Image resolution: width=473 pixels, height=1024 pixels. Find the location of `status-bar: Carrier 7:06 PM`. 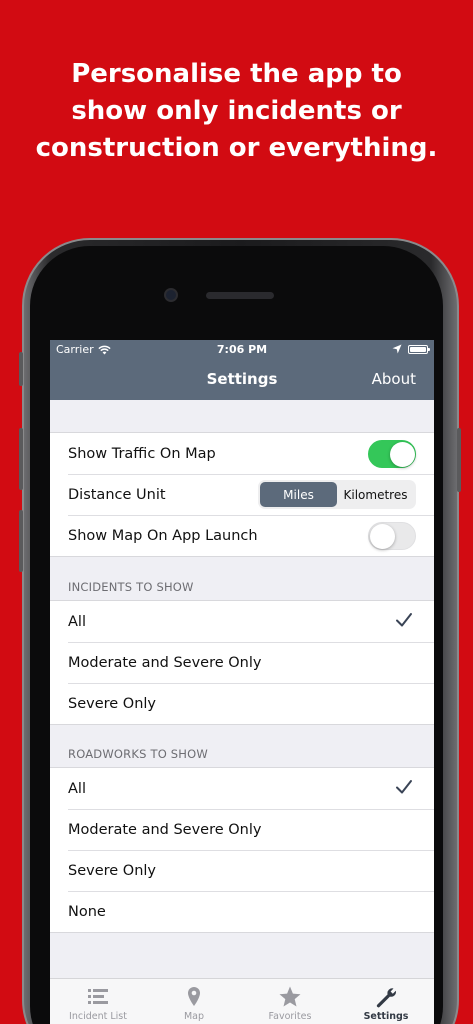

status-bar: Carrier 7:06 PM is located at coordinates (242, 350).